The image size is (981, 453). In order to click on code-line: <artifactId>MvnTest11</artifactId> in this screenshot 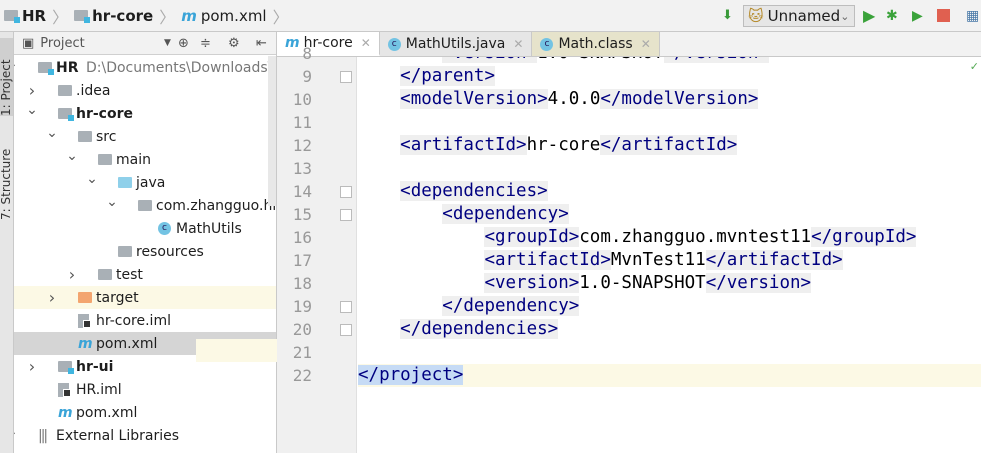, I will do `click(669, 260)`.